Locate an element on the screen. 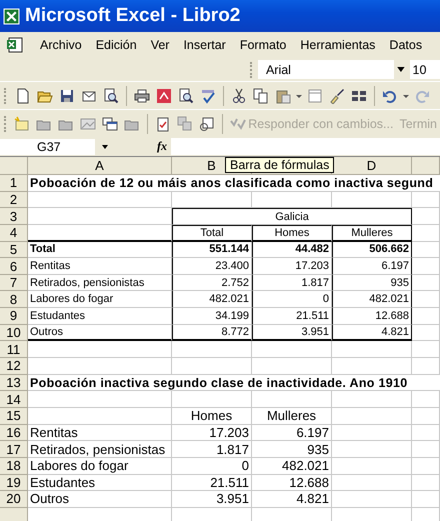 Image resolution: width=440 pixels, height=521 pixels. picture-icon is located at coordinates (88, 124).